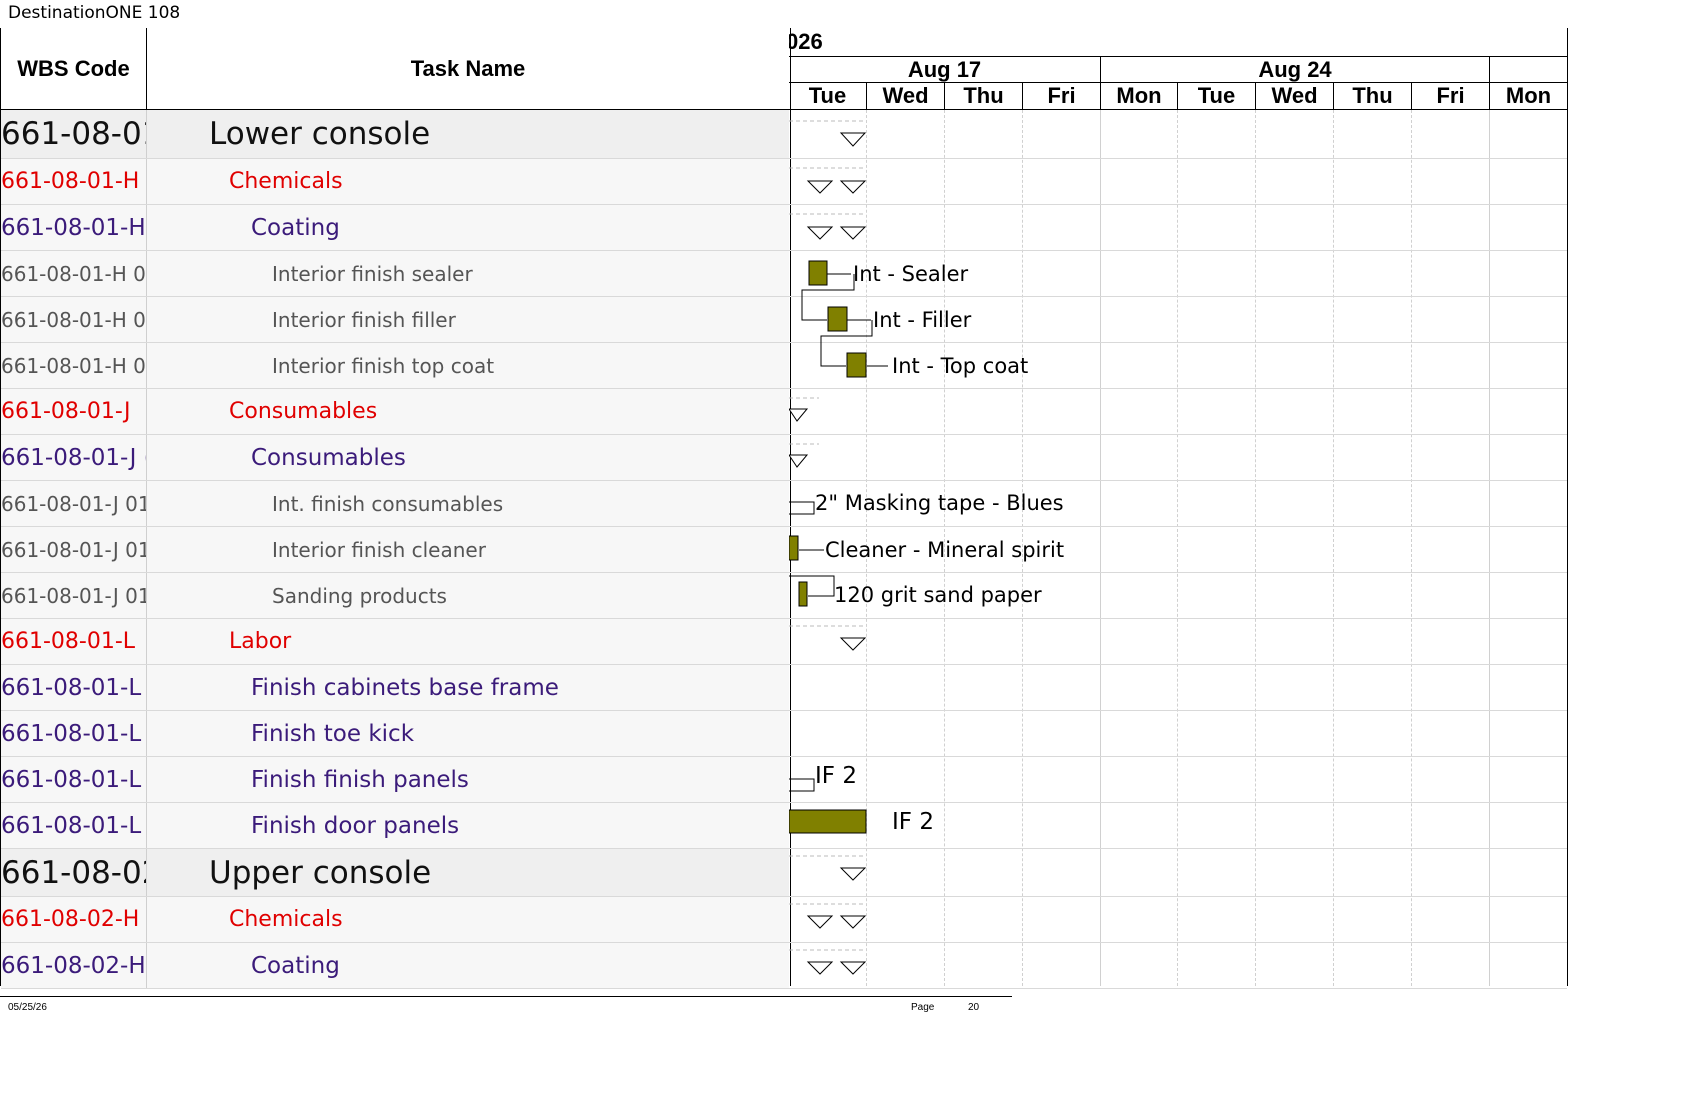 Image resolution: width=1687 pixels, height=1097 pixels. Describe the element at coordinates (395, 920) in the screenshot. I see `table-row: 661-08-02-H Chemicals` at that location.